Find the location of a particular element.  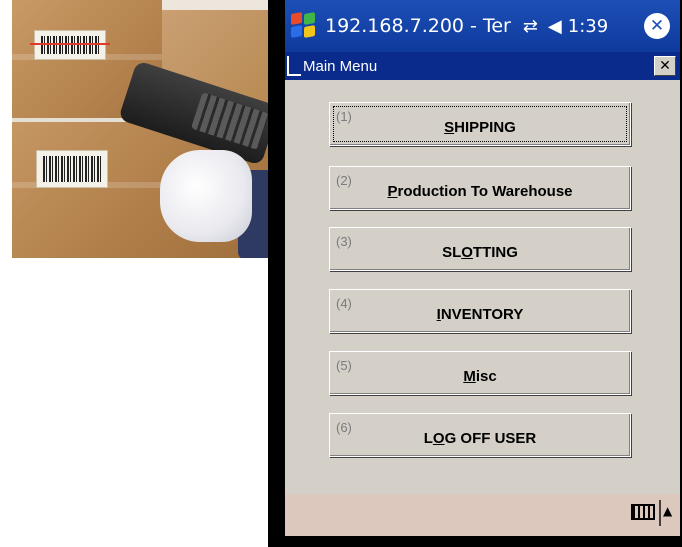

menu-button-log-off-user: (6) LOG OFF USER is located at coordinates (480, 435).